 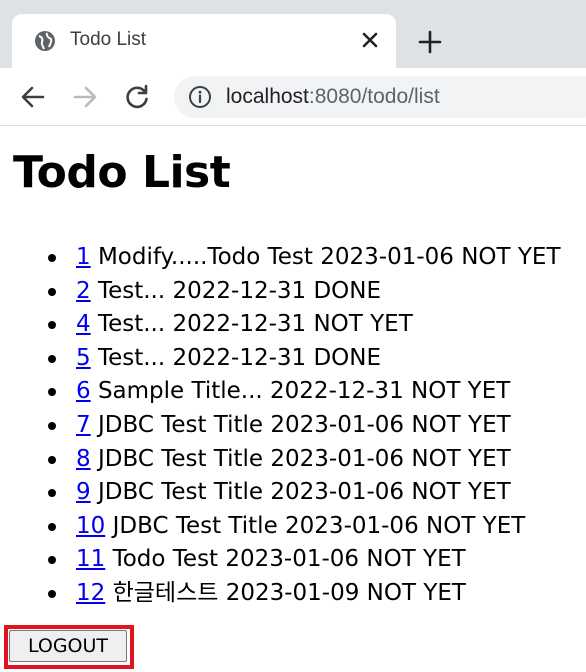 What do you see at coordinates (83, 324) in the screenshot?
I see `todo-link: 4` at bounding box center [83, 324].